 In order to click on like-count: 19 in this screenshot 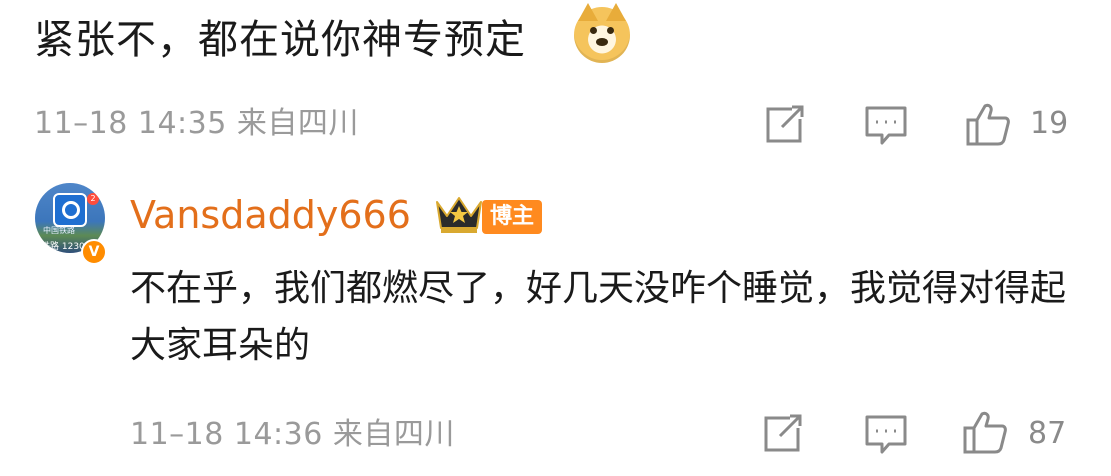, I will do `click(1049, 123)`.